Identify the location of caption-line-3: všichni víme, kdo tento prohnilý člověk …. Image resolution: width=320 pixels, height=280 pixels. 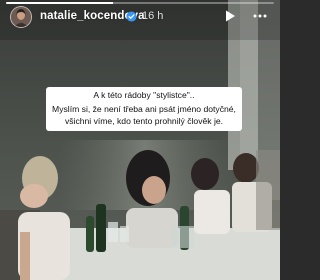
(144, 121).